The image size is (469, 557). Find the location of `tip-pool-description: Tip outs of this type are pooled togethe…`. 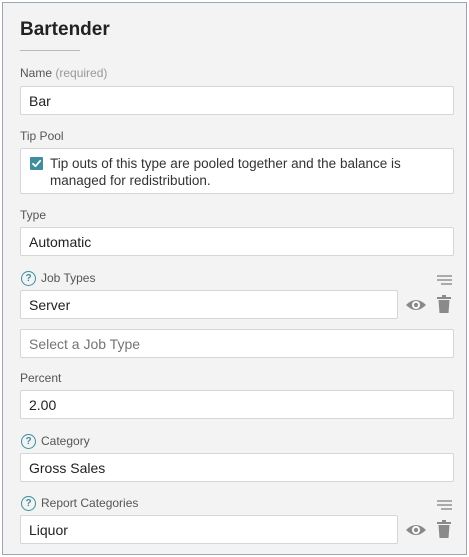

tip-pool-description: Tip outs of this type are pooled togethe… is located at coordinates (225, 172).